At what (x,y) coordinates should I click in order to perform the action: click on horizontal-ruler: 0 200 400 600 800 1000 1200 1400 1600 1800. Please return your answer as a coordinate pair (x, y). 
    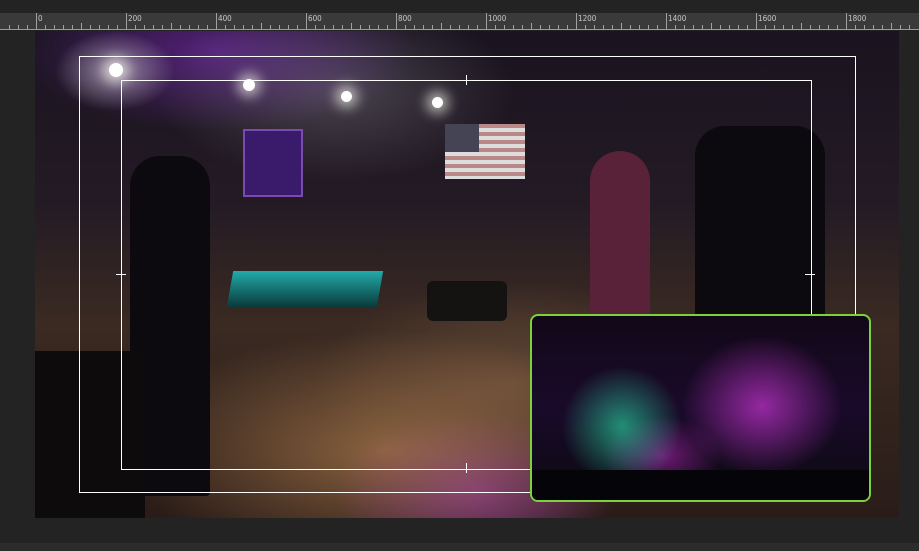
    Looking at the image, I should click on (459, 21).